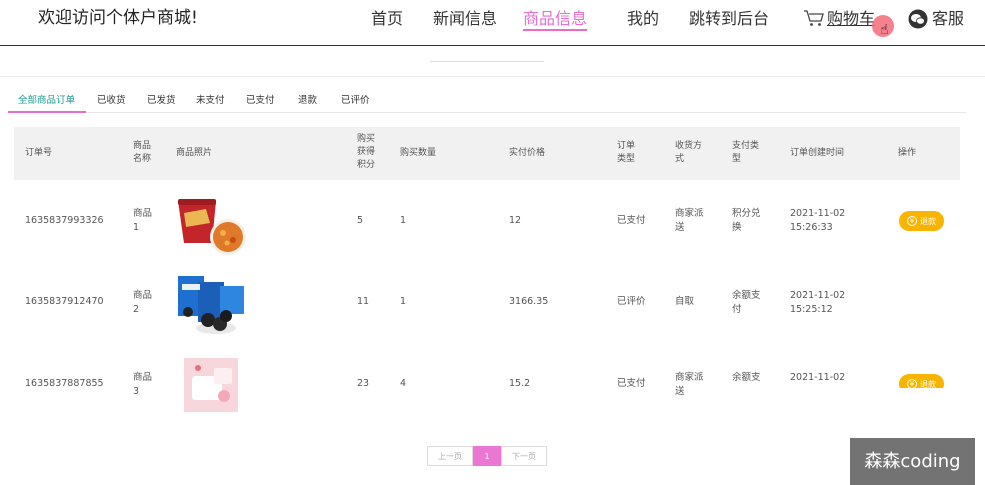  What do you see at coordinates (355, 99) in the screenshot?
I see `tab-reviewed: 已评价` at bounding box center [355, 99].